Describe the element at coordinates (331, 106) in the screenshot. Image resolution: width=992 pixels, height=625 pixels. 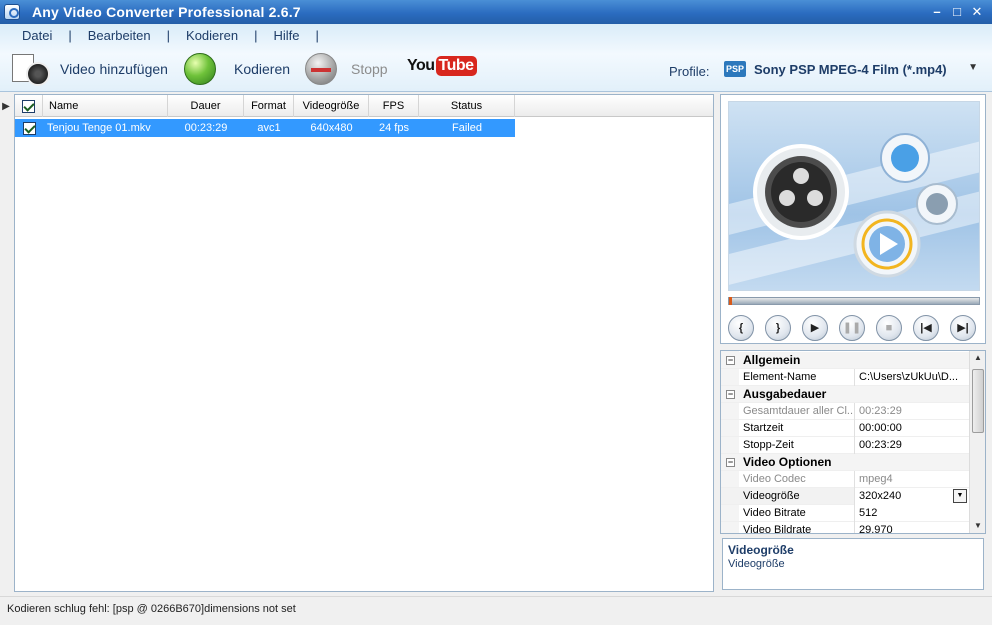
I see `column-videosize: Videogröße` at that location.